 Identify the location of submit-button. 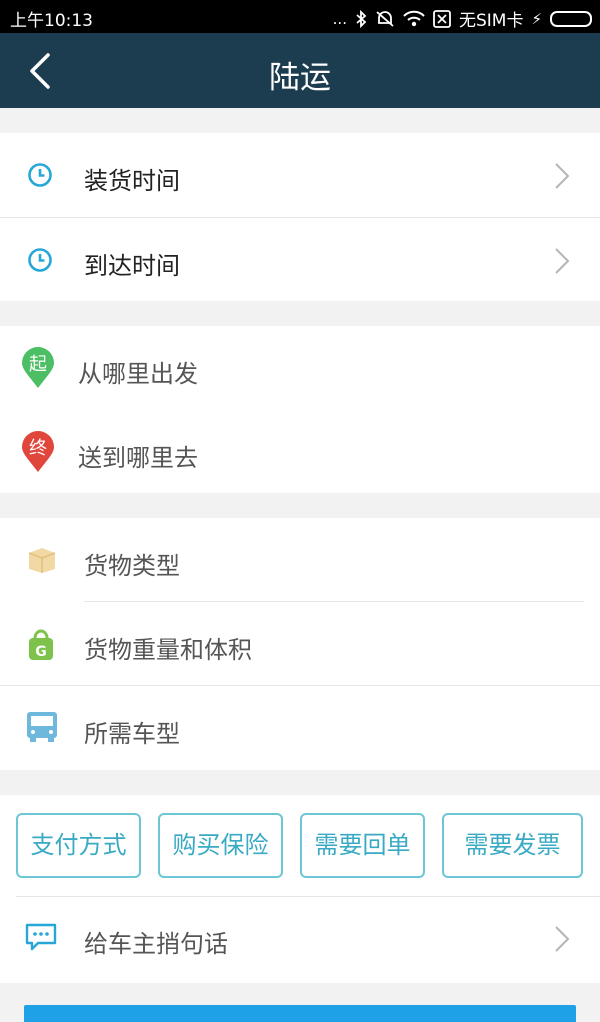
(300, 1013).